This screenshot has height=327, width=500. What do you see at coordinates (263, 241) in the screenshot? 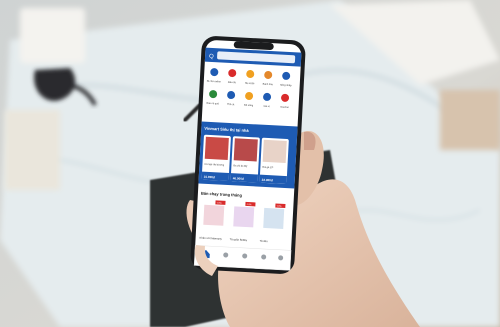
I see `product-name: Tã dán` at bounding box center [263, 241].